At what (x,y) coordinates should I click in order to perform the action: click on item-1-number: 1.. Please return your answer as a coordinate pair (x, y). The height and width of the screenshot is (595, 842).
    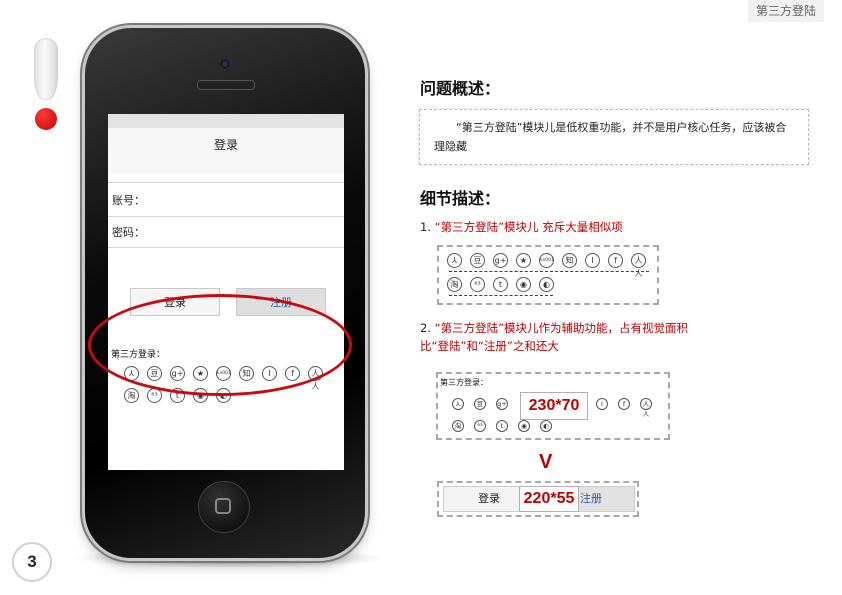
    Looking at the image, I should click on (425, 227).